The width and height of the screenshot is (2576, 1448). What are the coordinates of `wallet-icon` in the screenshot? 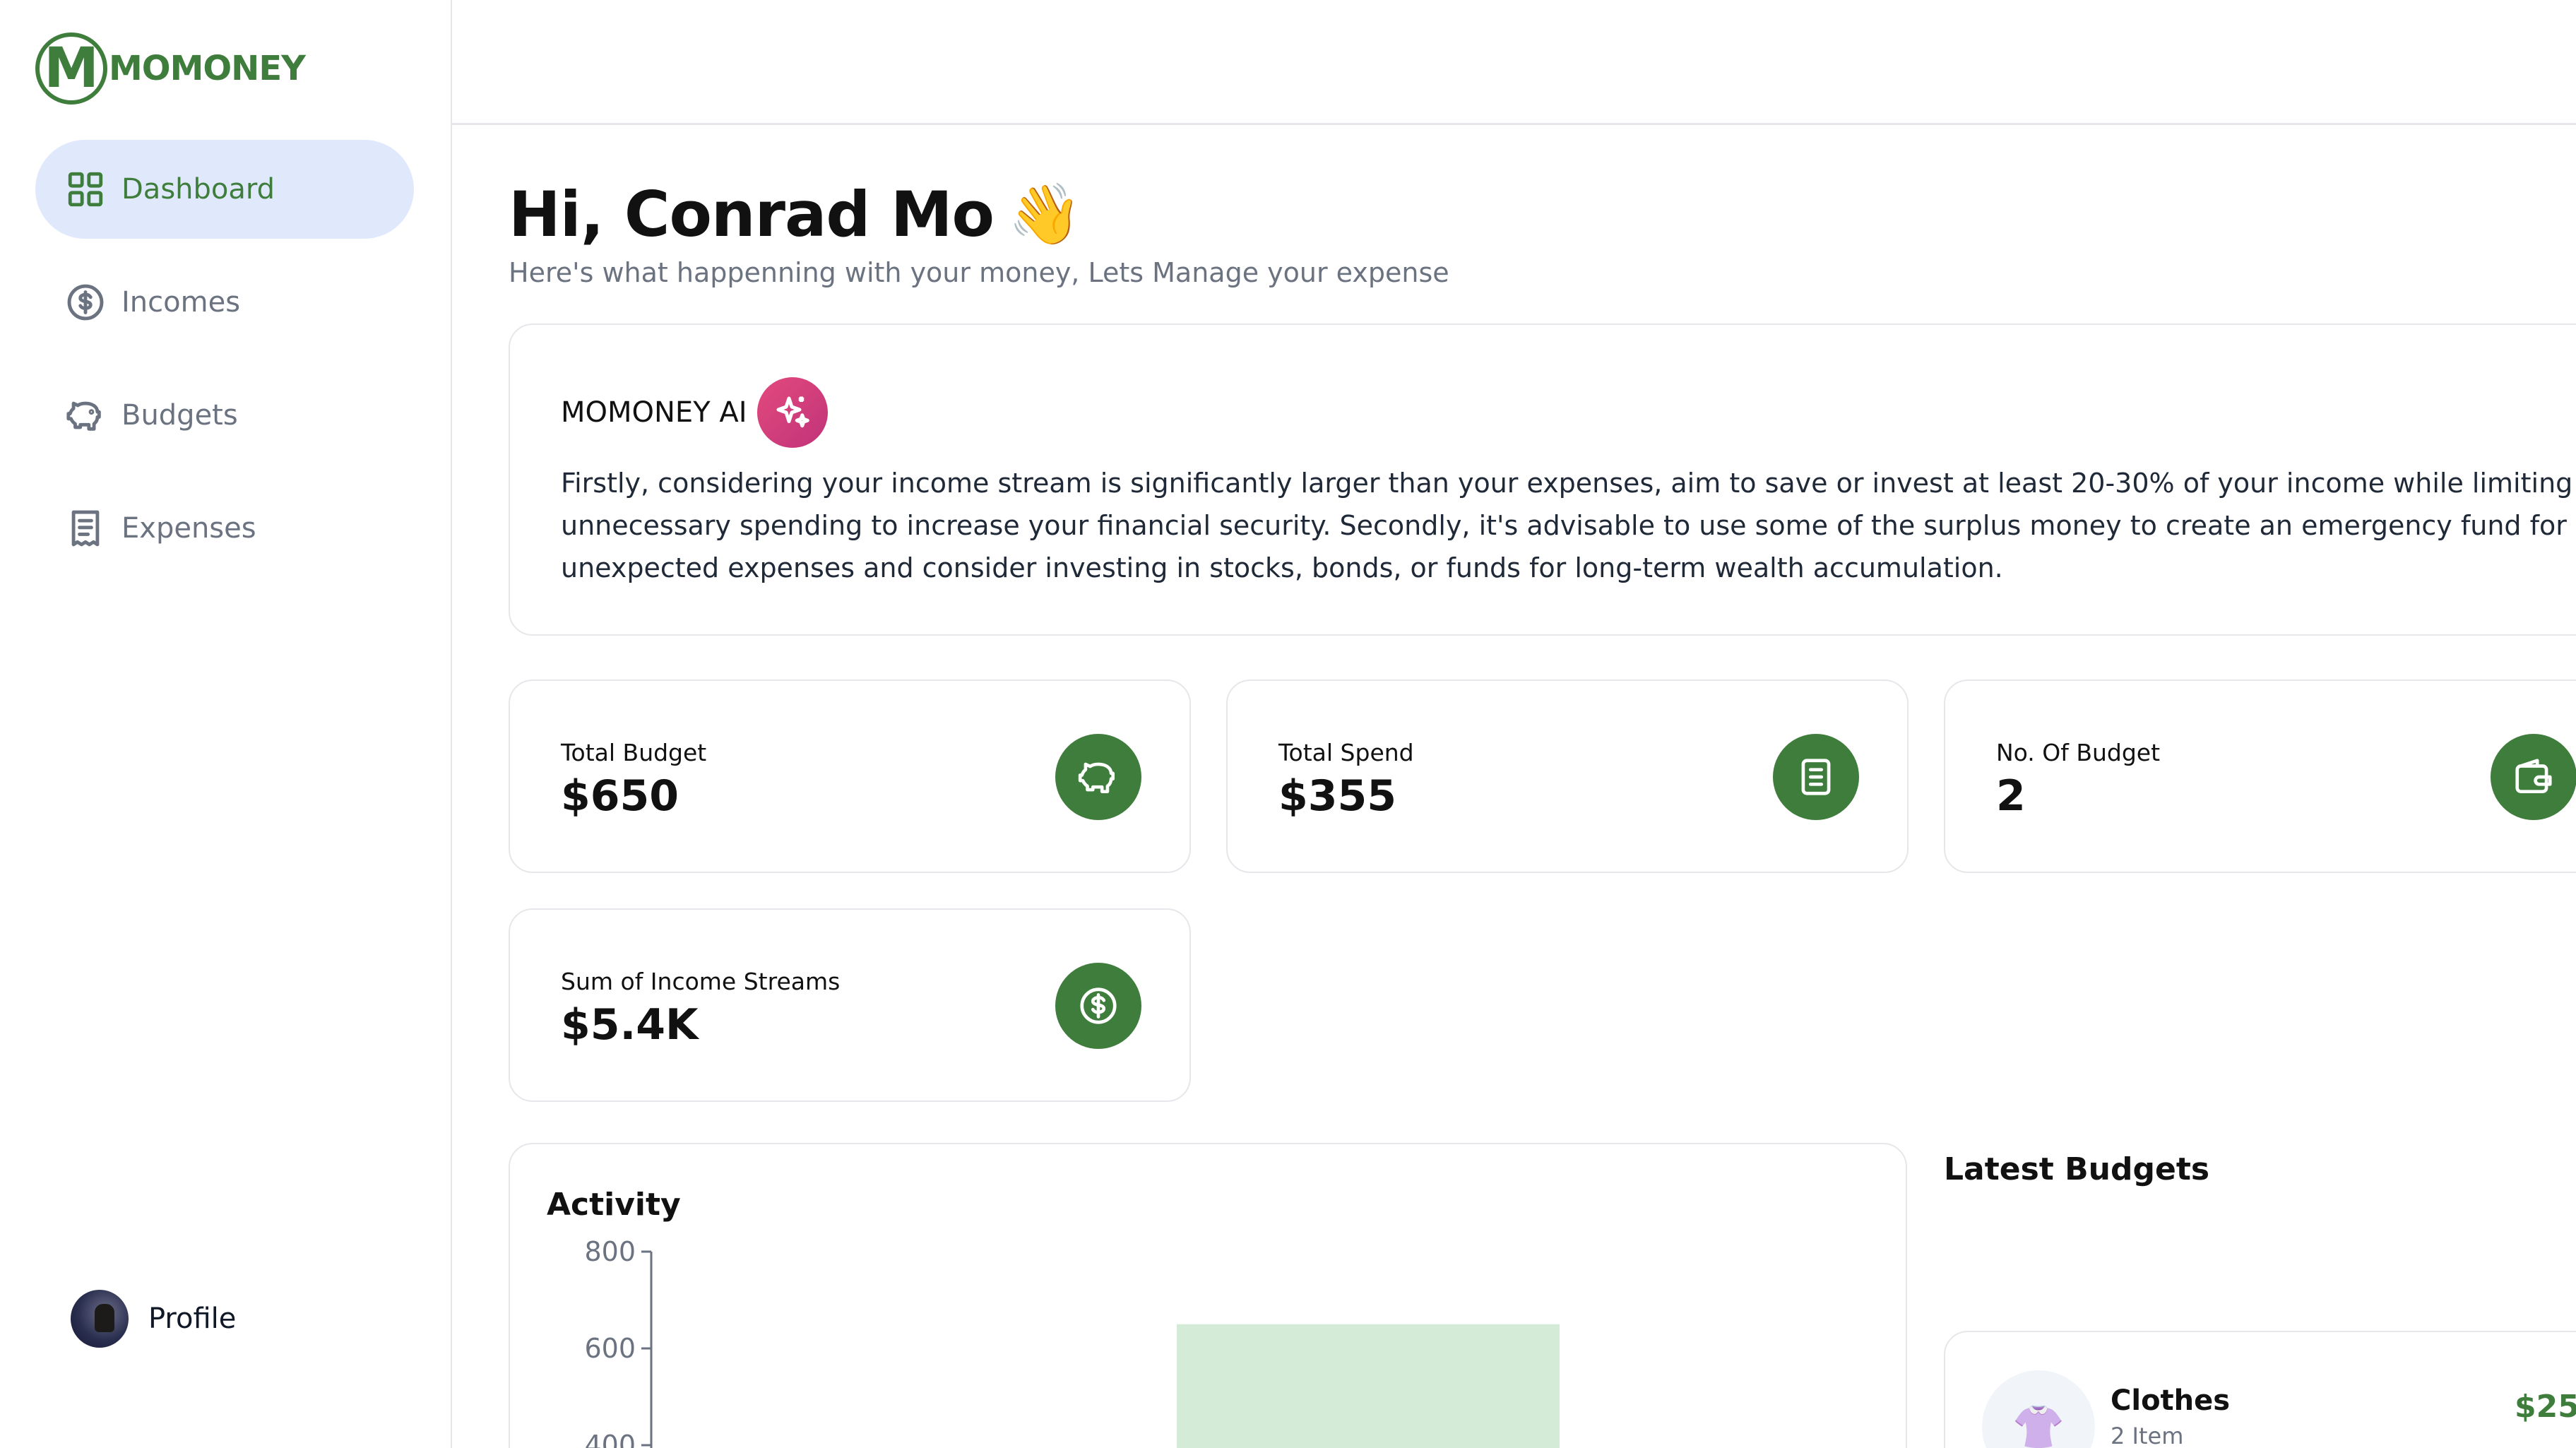 It's located at (2533, 777).